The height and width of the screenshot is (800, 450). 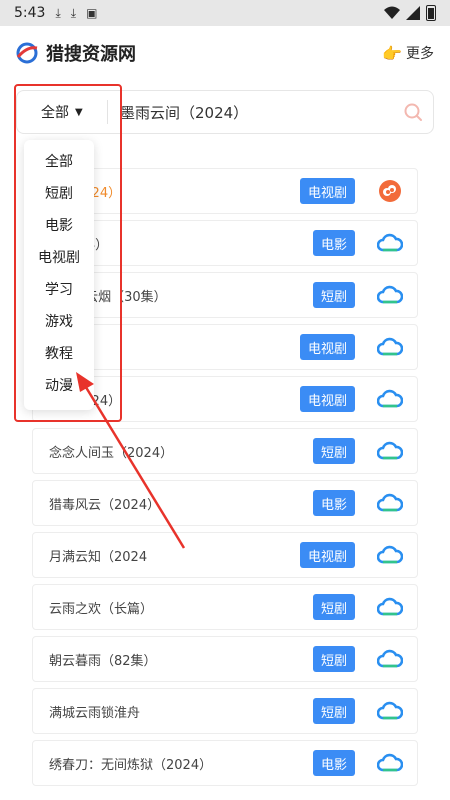 What do you see at coordinates (431, 13) in the screenshot?
I see `battery-icon` at bounding box center [431, 13].